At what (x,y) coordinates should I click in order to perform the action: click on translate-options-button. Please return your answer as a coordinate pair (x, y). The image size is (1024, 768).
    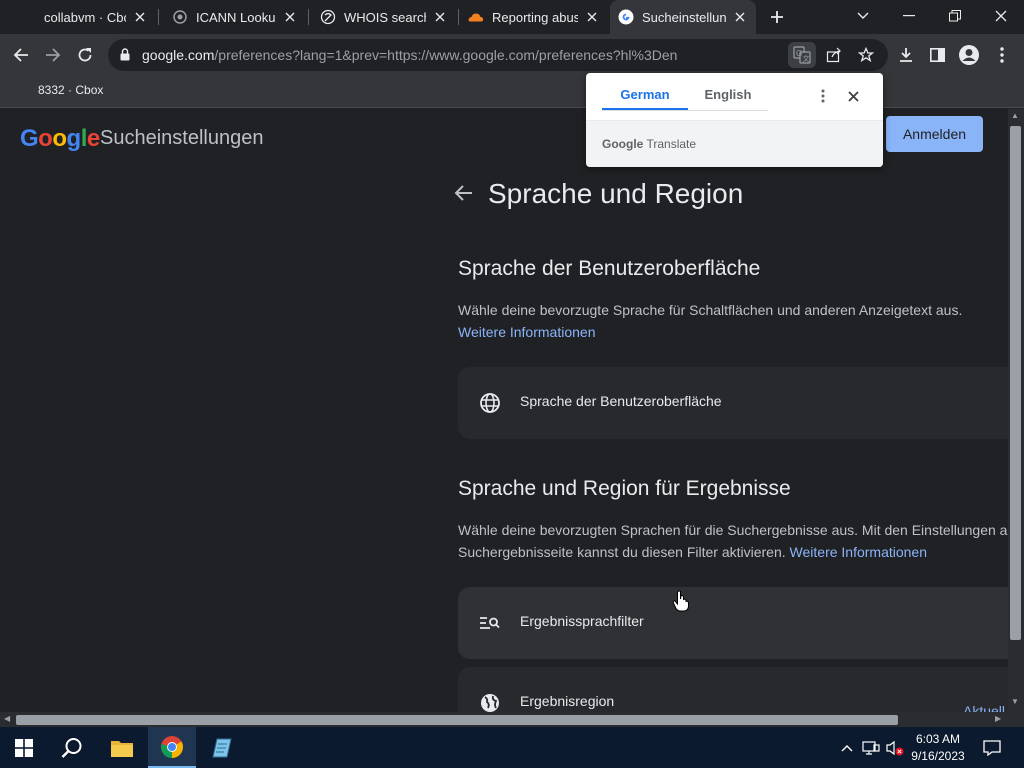
    Looking at the image, I should click on (823, 96).